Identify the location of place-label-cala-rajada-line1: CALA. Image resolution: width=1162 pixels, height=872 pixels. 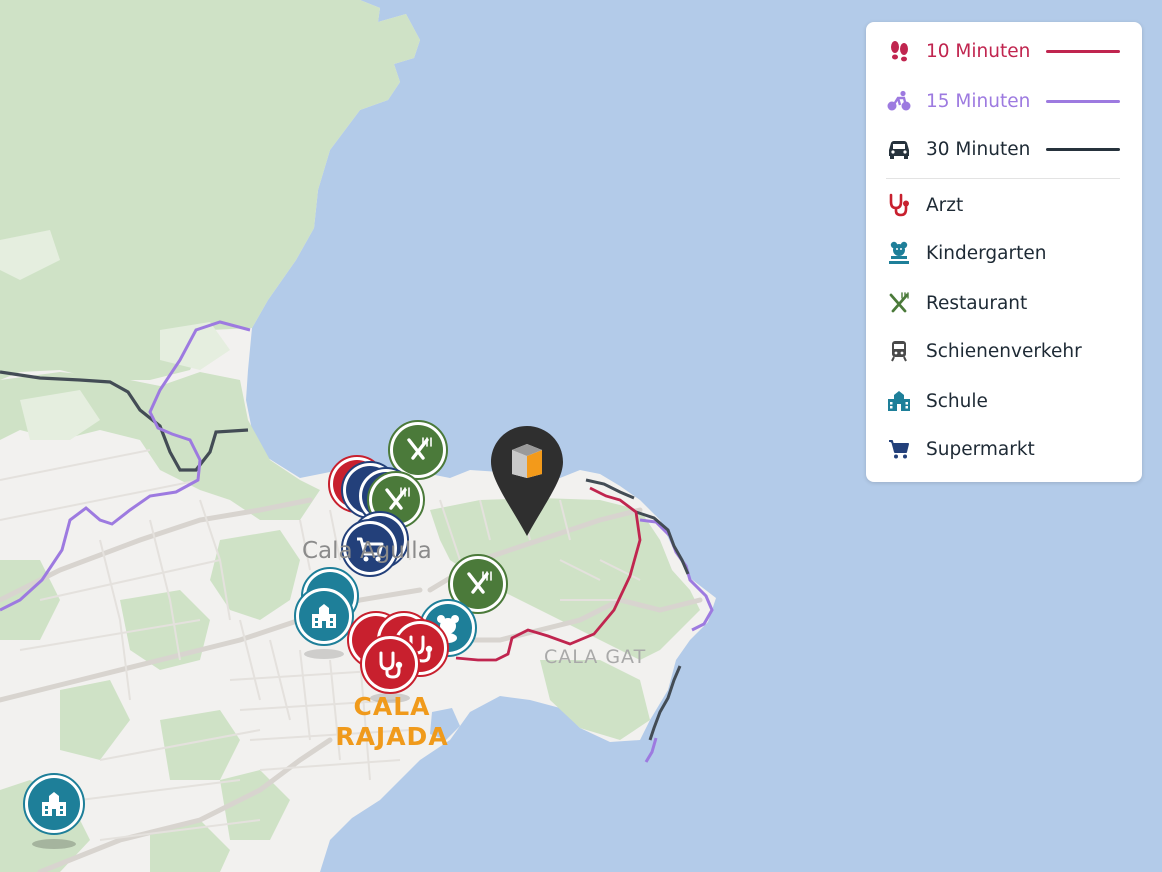
(392, 706).